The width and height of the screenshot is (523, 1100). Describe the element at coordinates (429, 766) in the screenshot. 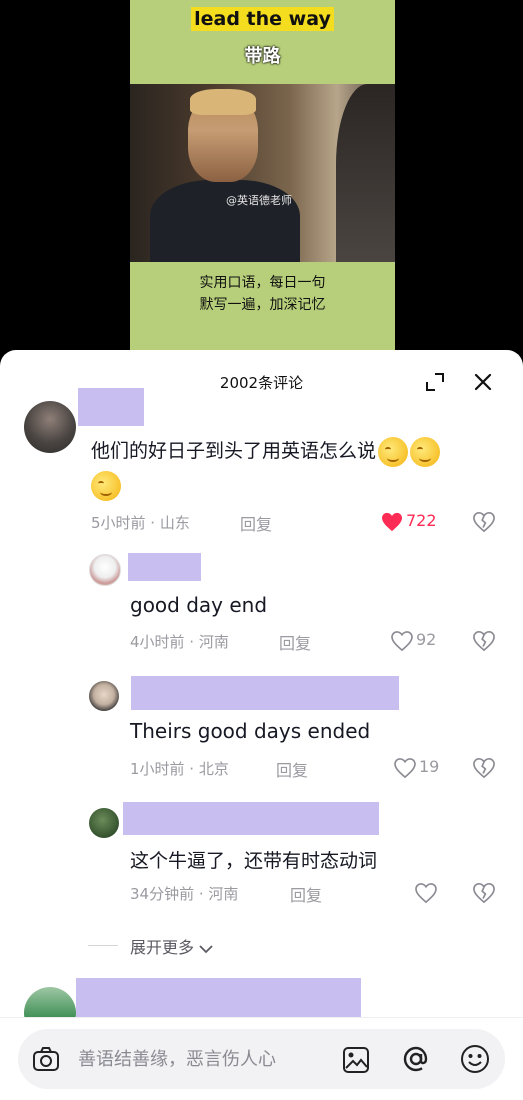

I see `like-count: 19` at that location.